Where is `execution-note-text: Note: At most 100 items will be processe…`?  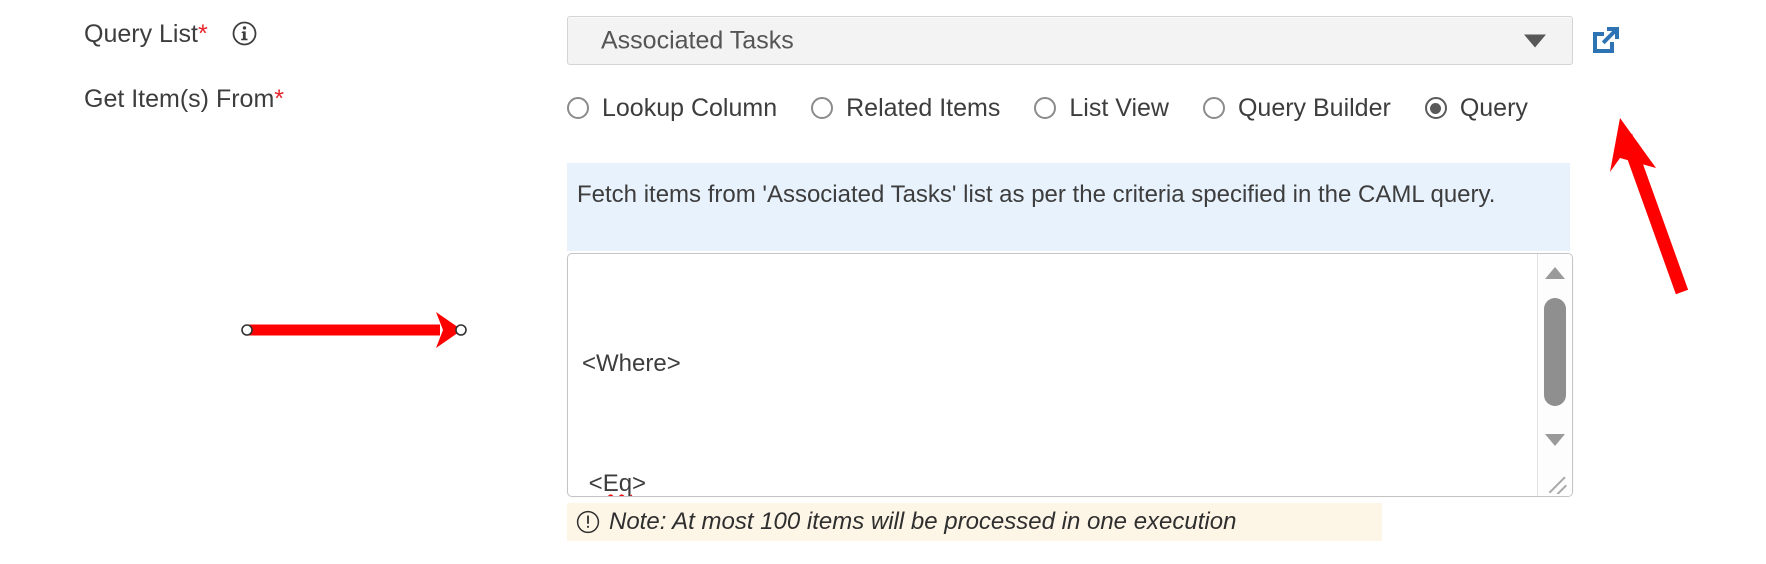 execution-note-text: Note: At most 100 items will be processe… is located at coordinates (923, 521).